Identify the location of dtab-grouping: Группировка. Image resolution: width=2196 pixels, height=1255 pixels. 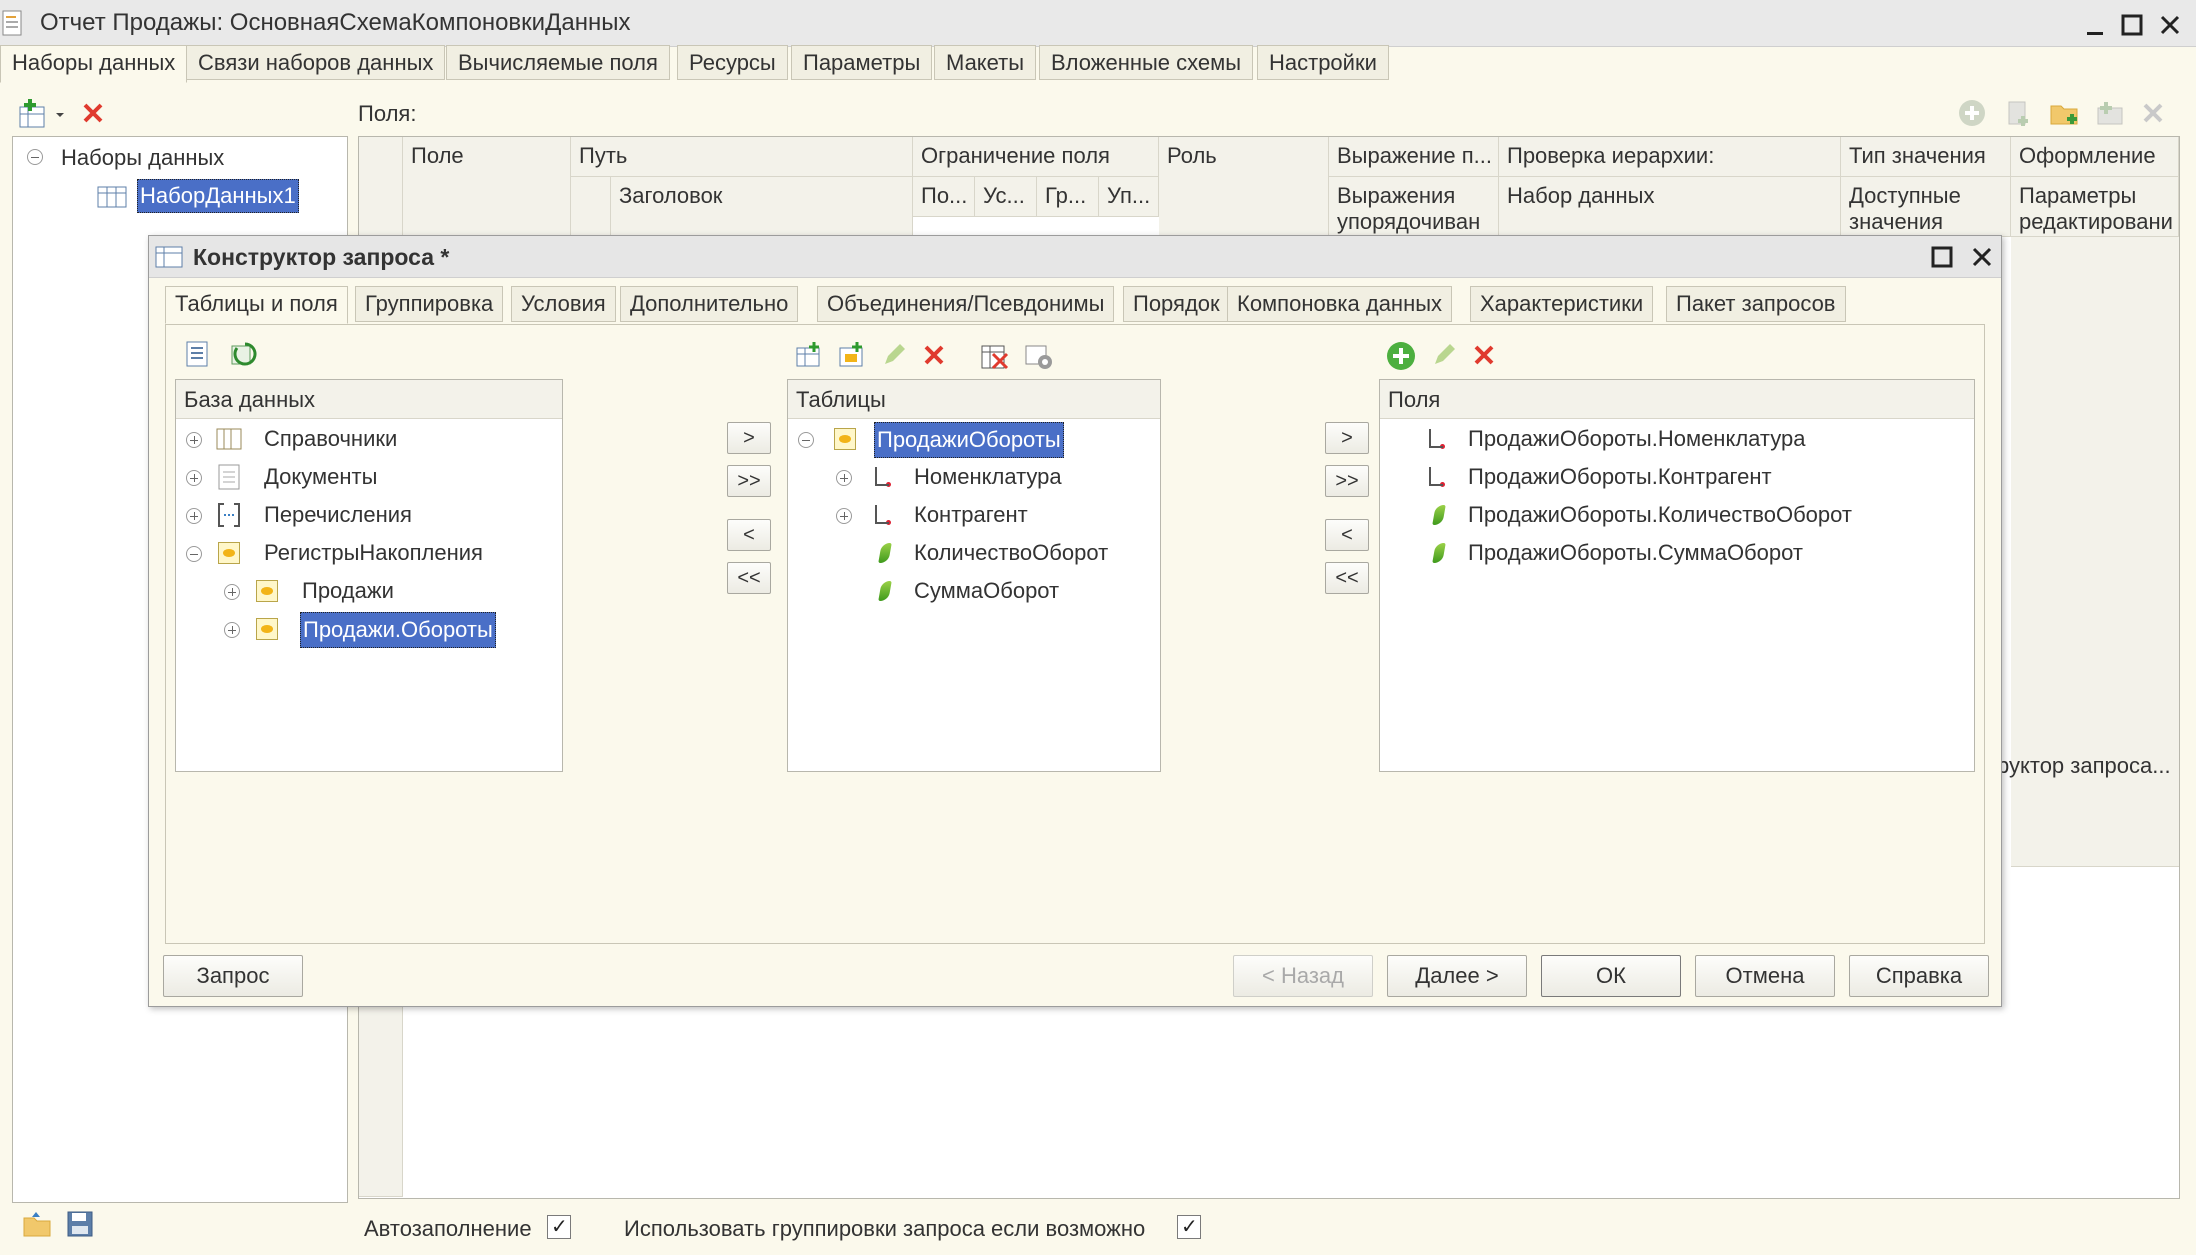
(429, 304).